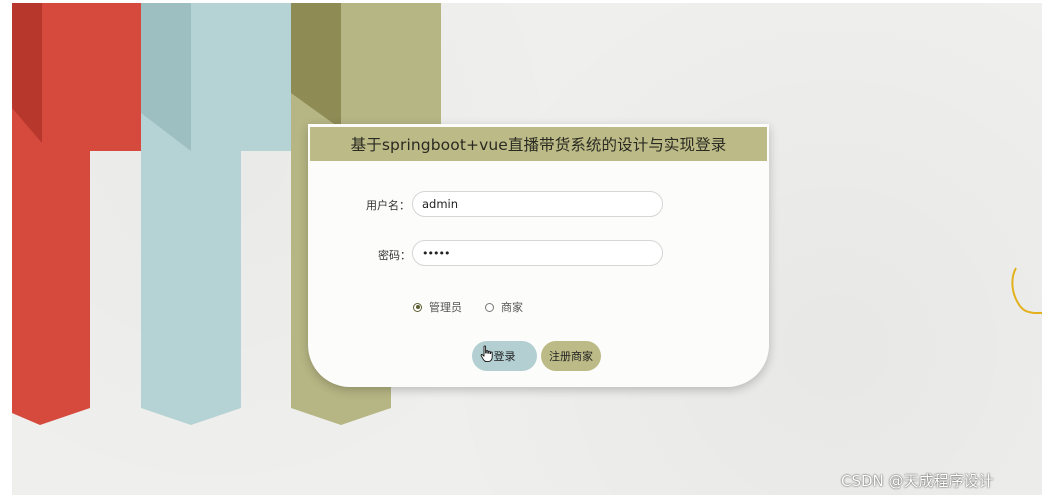  I want to click on password-label: 密码：, so click(394, 255).